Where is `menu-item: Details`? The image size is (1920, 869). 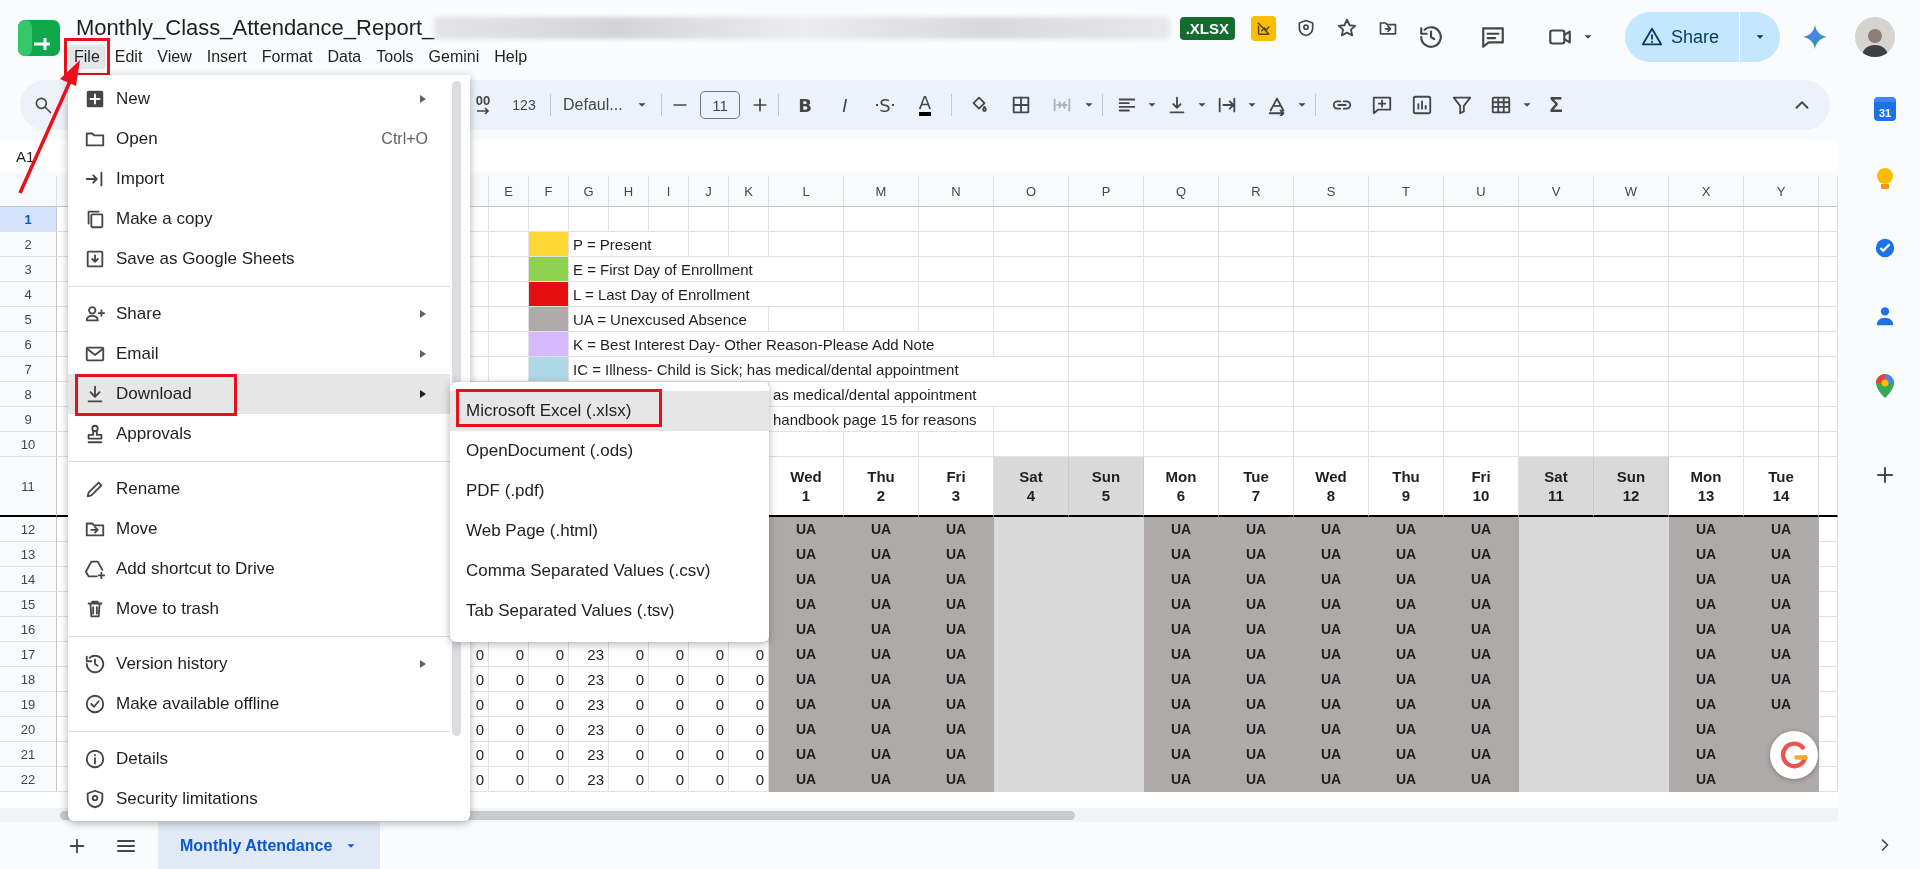
menu-item: Details is located at coordinates (259, 759).